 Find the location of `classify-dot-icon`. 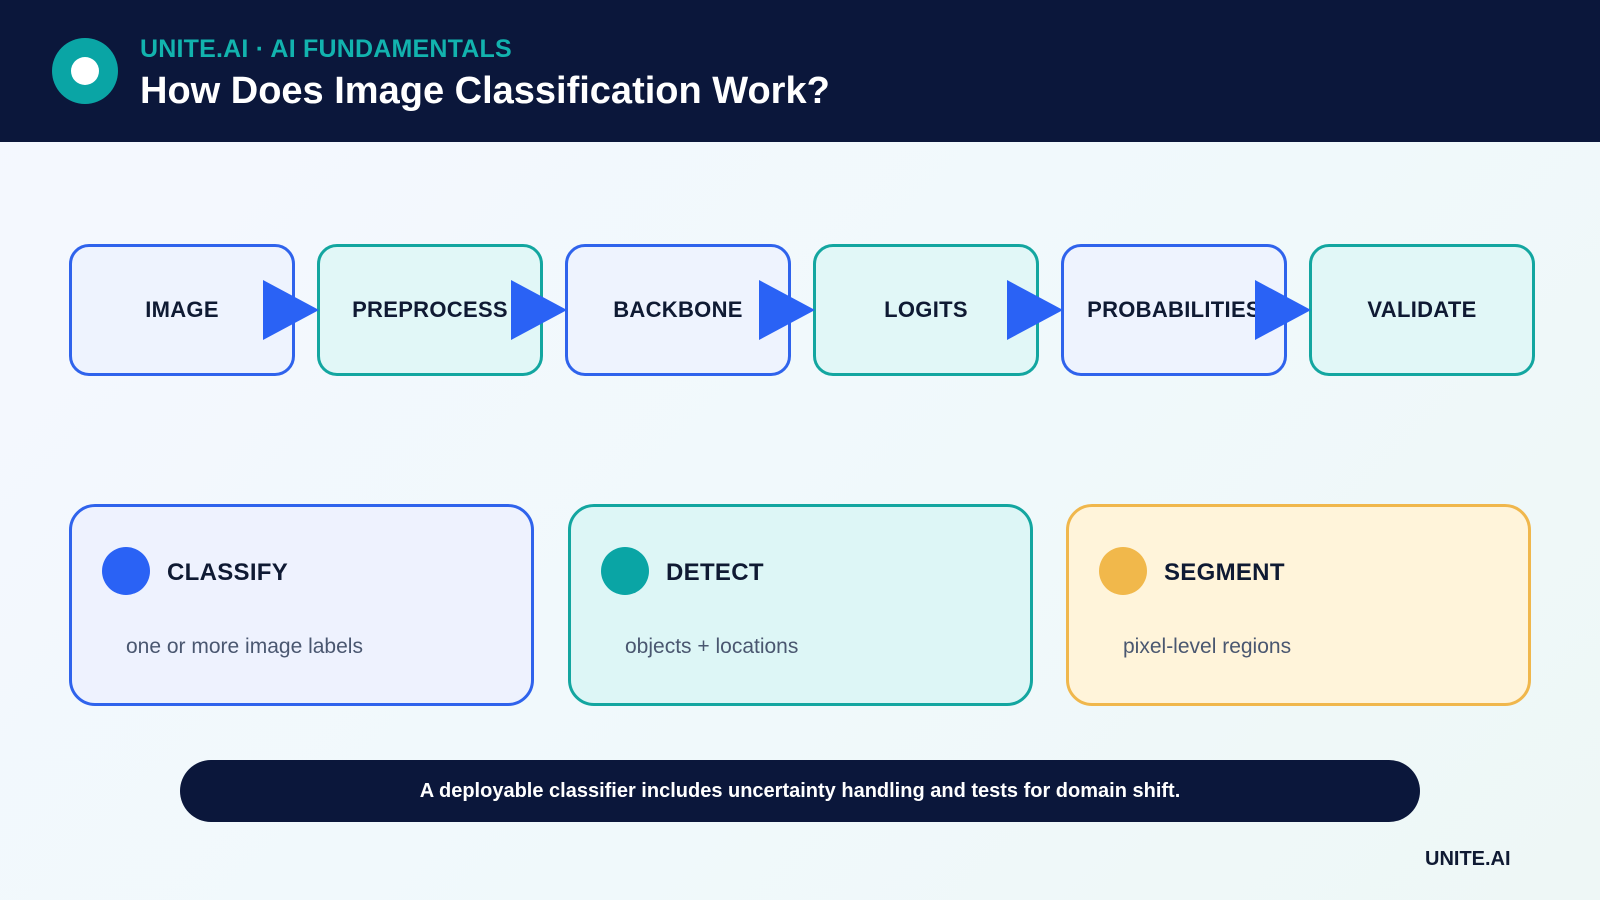

classify-dot-icon is located at coordinates (126, 571).